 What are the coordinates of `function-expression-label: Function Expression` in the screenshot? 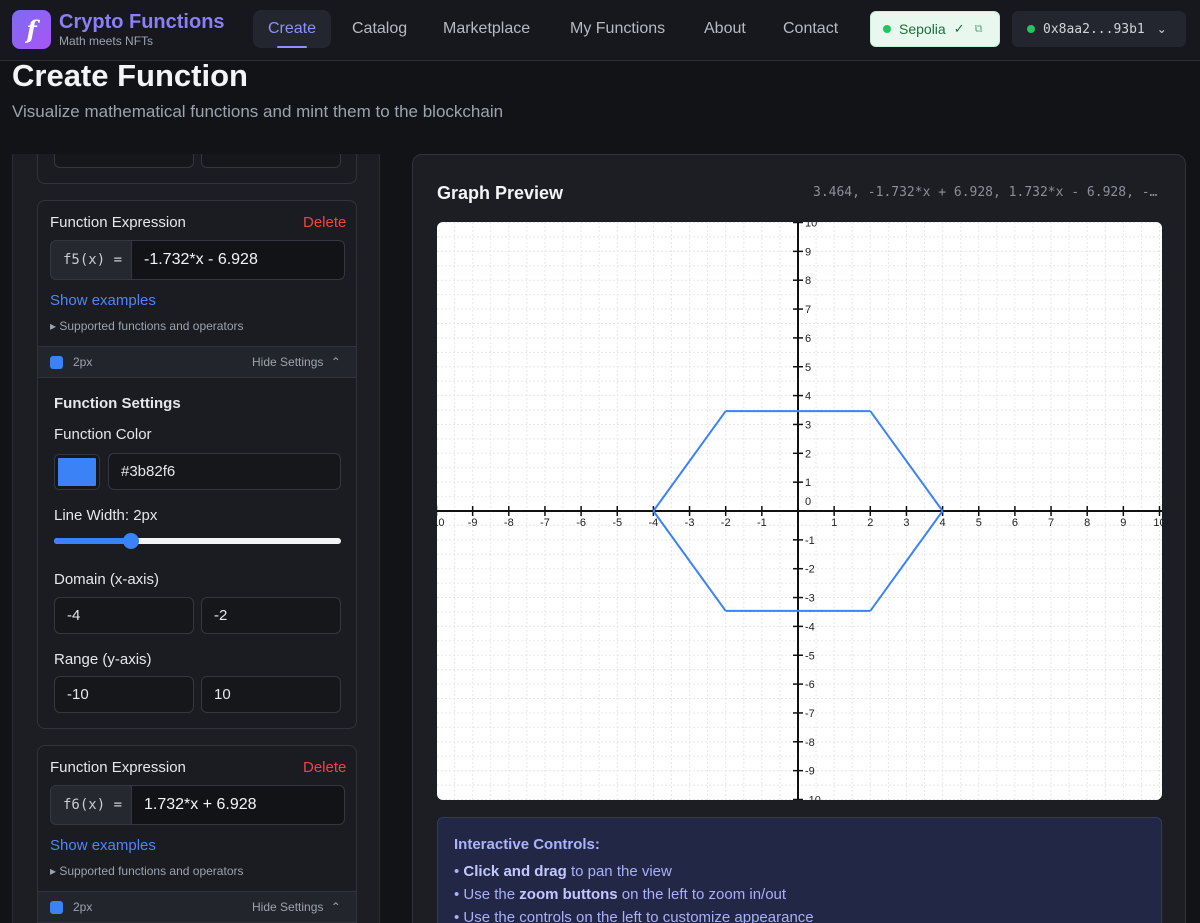 It's located at (118, 767).